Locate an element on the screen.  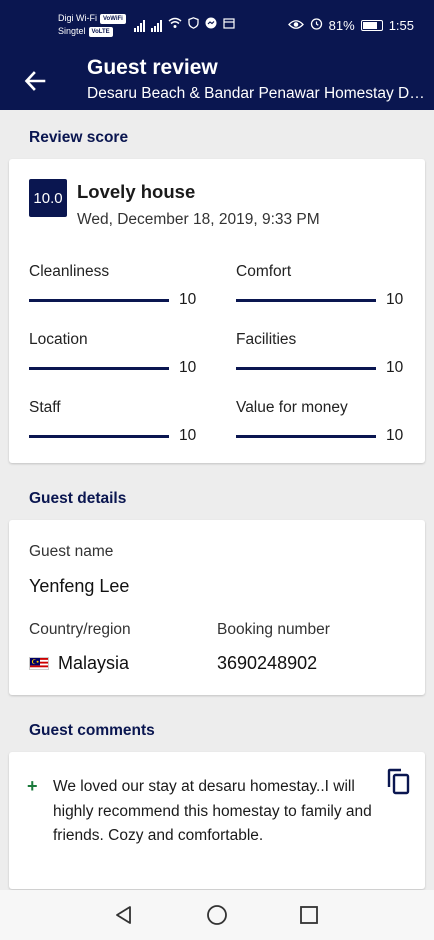
booking-number-label: Booking number is located at coordinates (273, 629).